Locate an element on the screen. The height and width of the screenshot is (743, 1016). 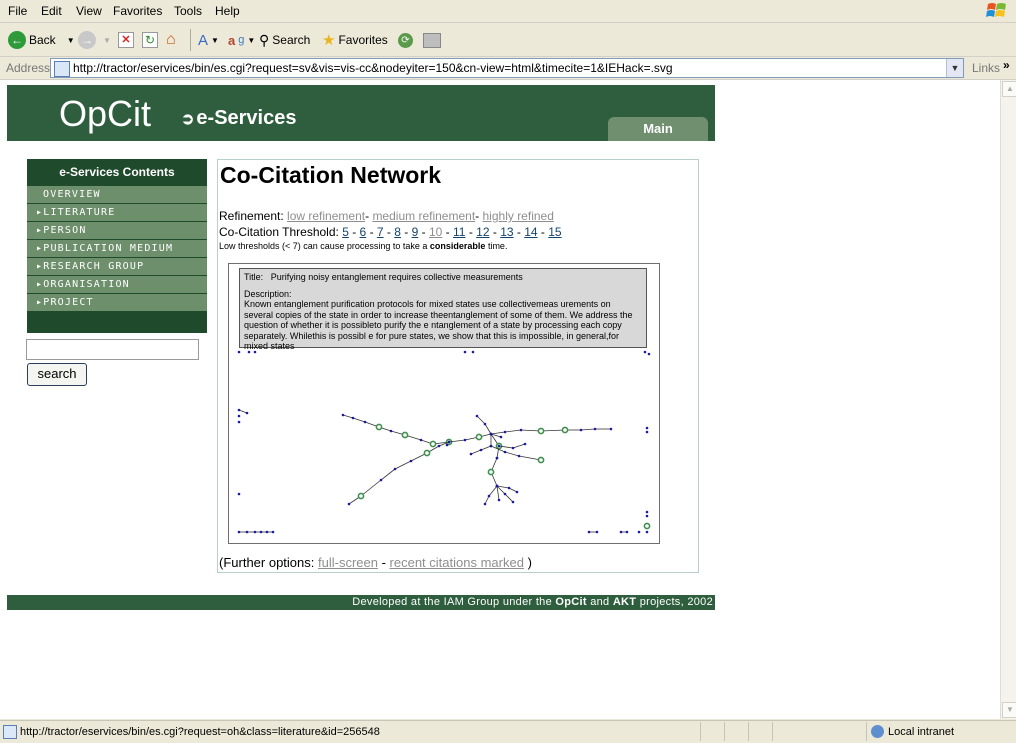
threshold-link-12: 12 is located at coordinates (482, 232).